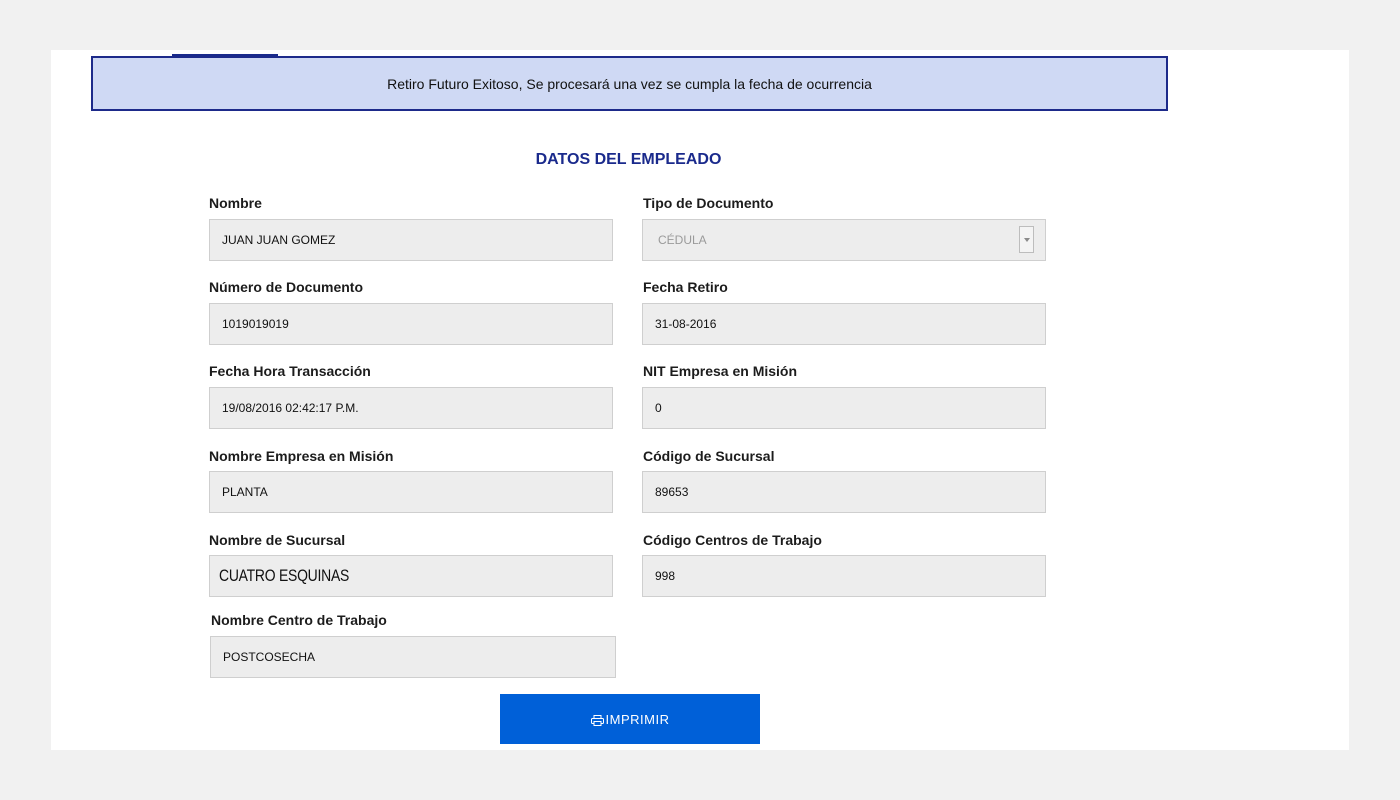  What do you see at coordinates (682, 240) in the screenshot?
I see `tipo-documento-value: CÉDULA` at bounding box center [682, 240].